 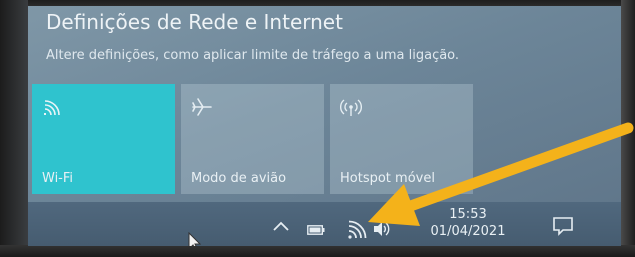 What do you see at coordinates (387, 178) in the screenshot?
I see `mobile-hotspot-label: Hotspot móvel` at bounding box center [387, 178].